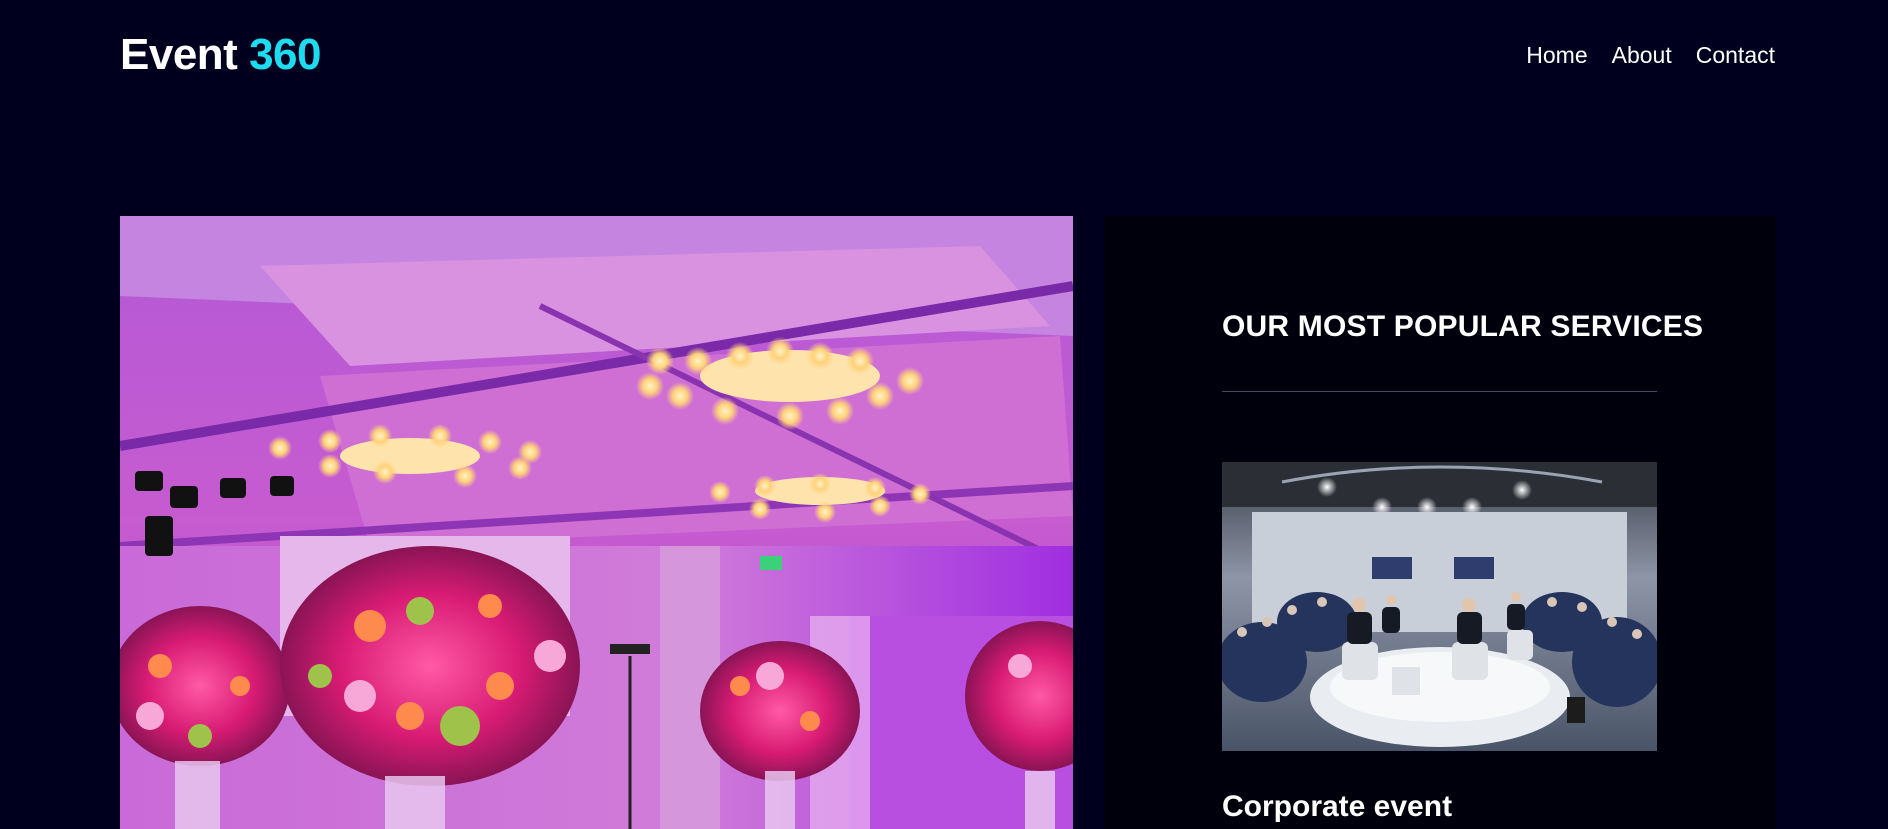 The height and width of the screenshot is (829, 1888). What do you see at coordinates (1735, 55) in the screenshot?
I see `nav-contact-link: Contact` at bounding box center [1735, 55].